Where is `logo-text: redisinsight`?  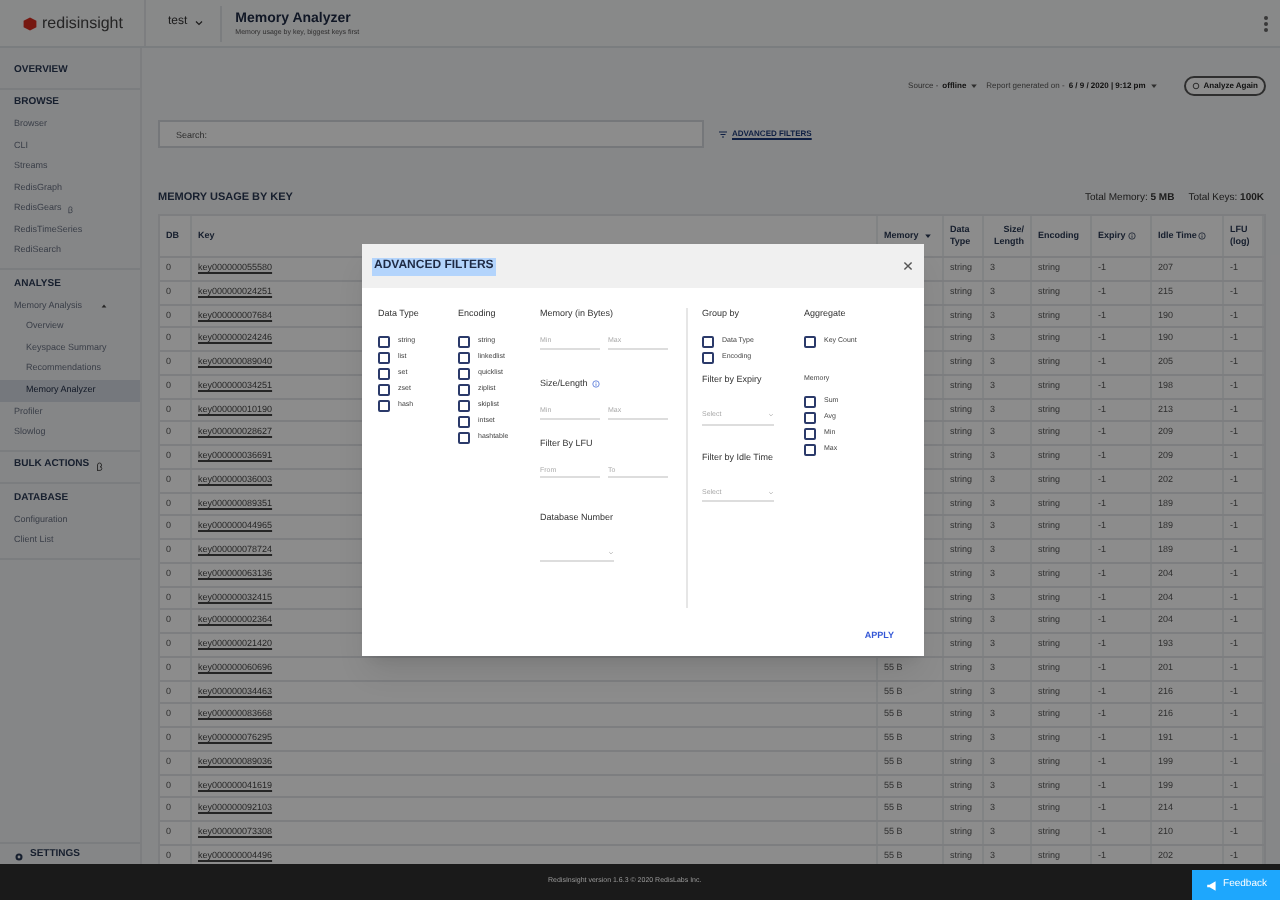 logo-text: redisinsight is located at coordinates (82, 23).